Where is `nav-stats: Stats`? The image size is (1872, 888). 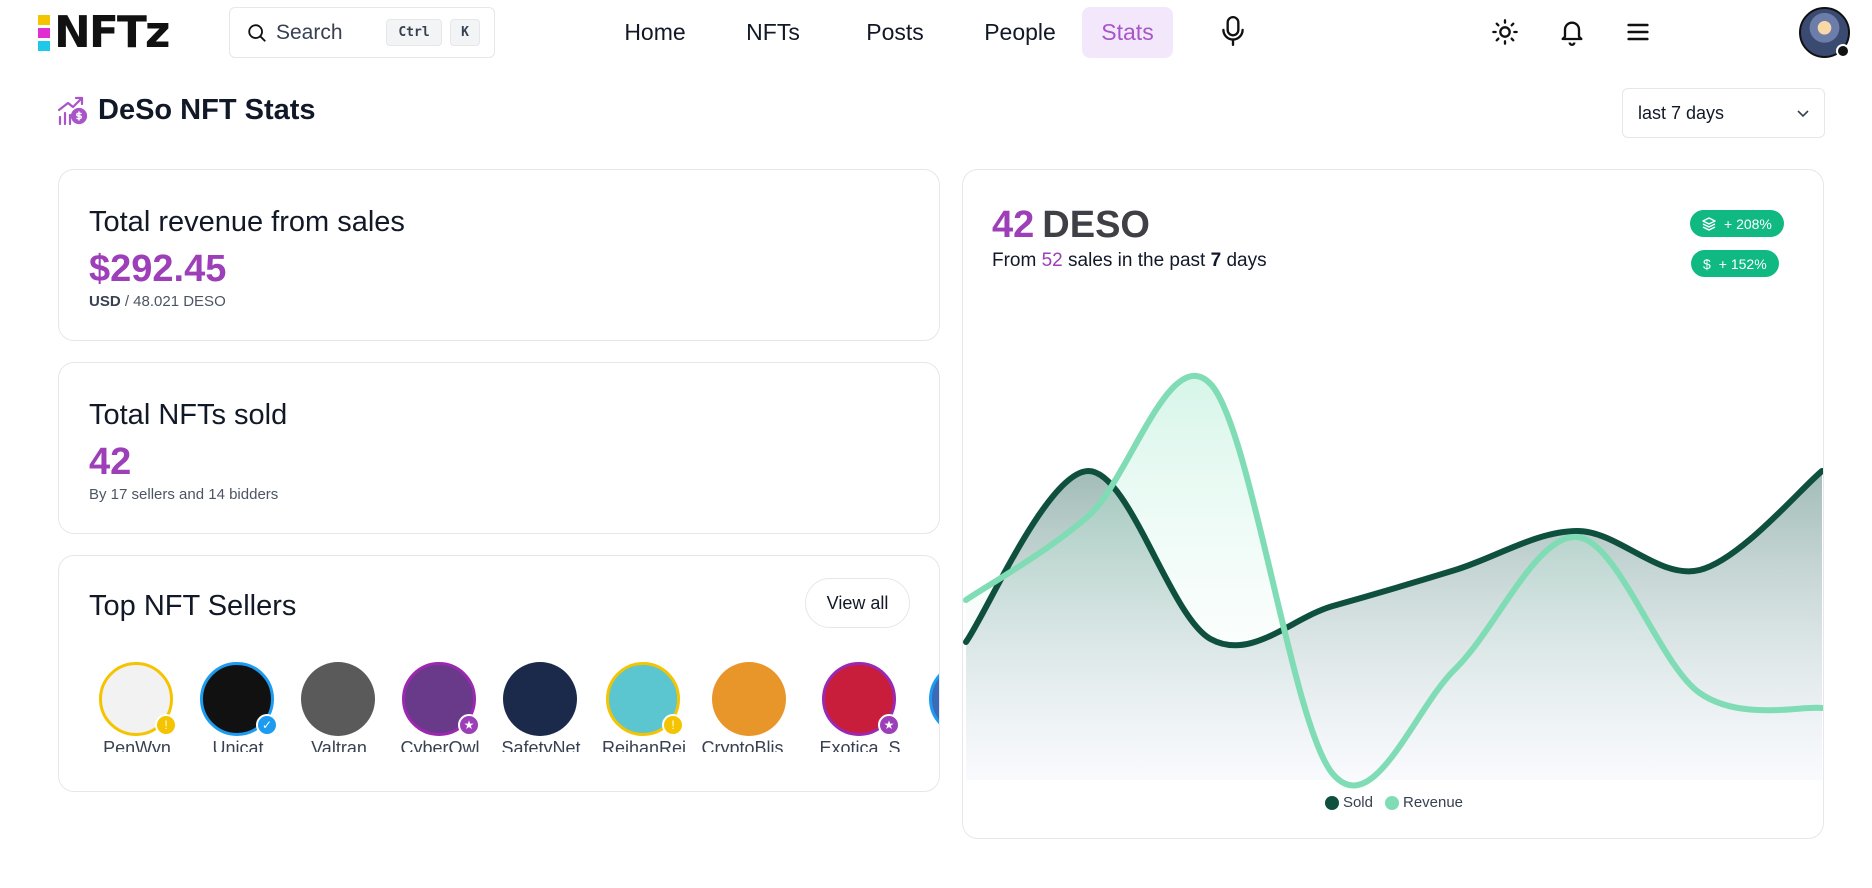
nav-stats: Stats is located at coordinates (1127, 32).